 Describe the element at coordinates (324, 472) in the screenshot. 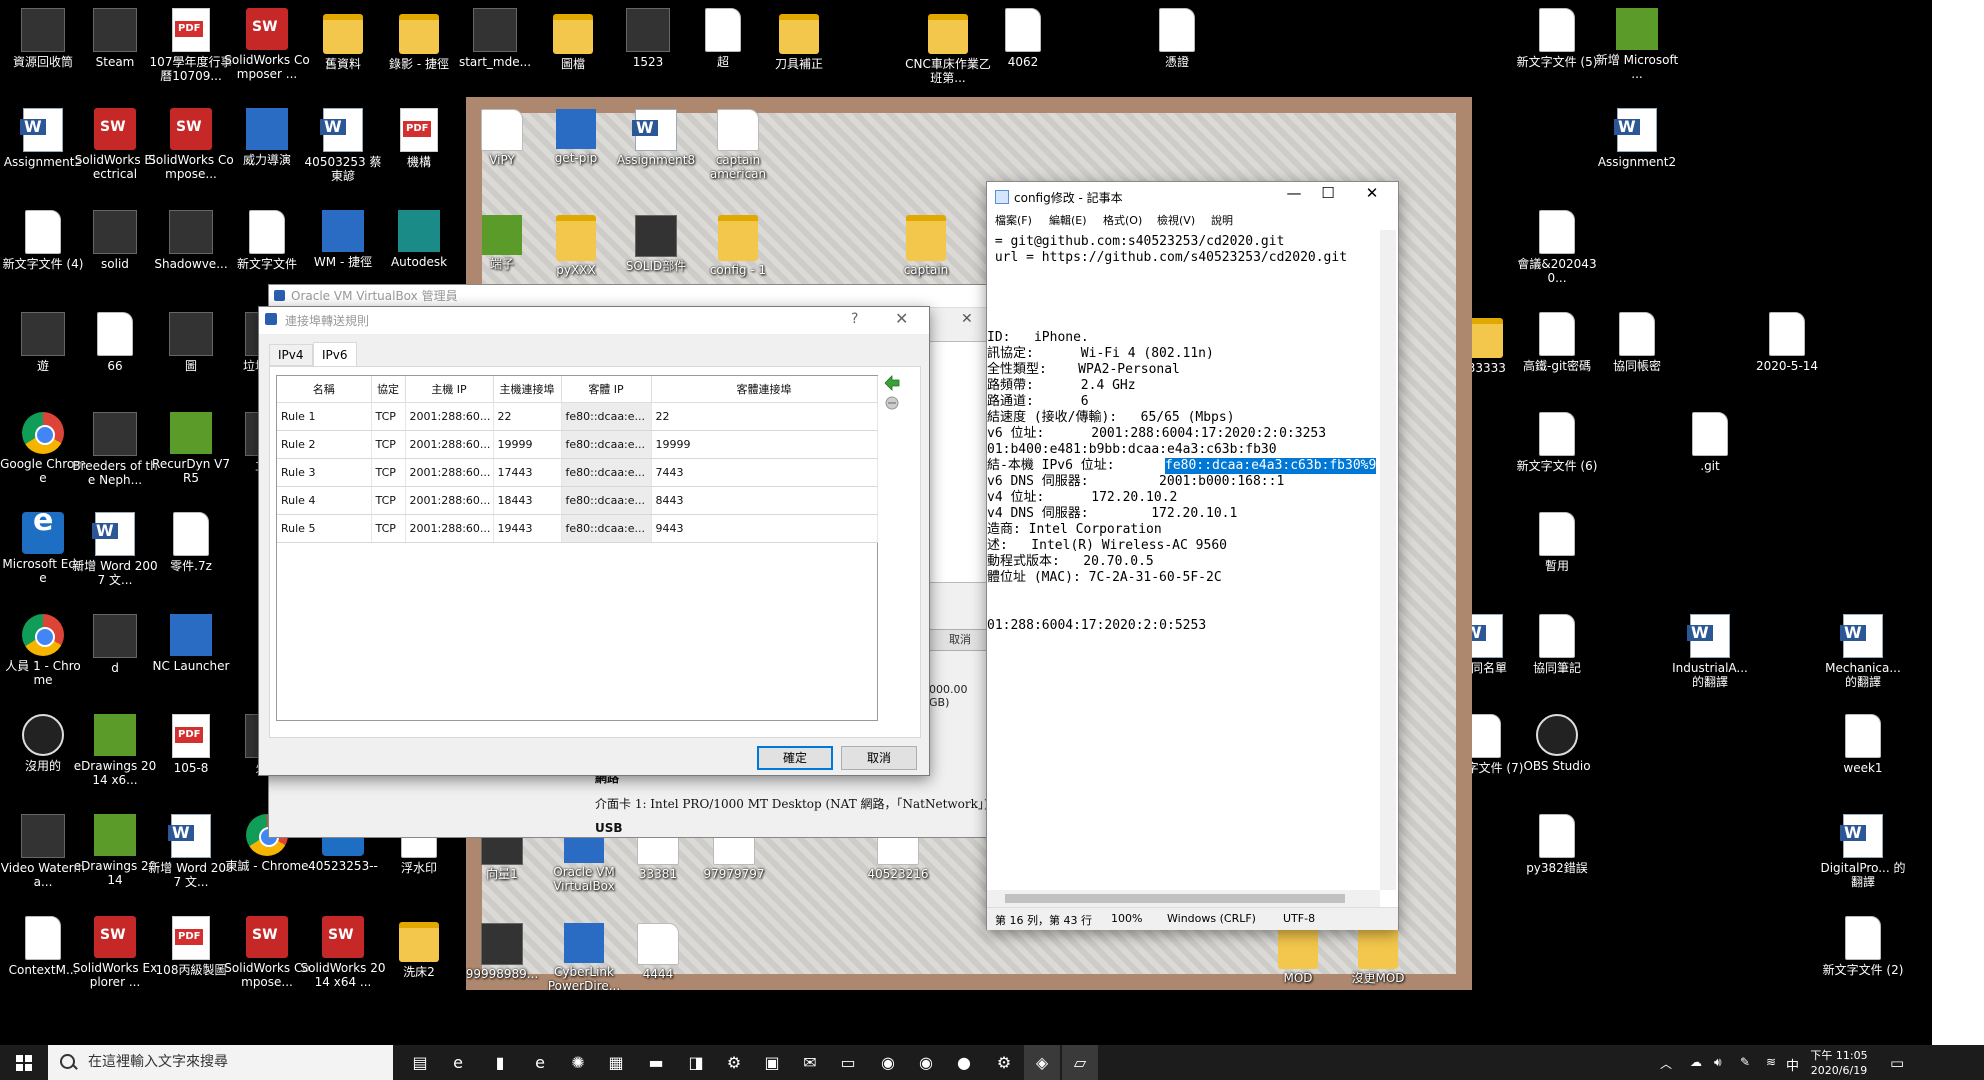

I see `table-cell: Rule 3` at that location.